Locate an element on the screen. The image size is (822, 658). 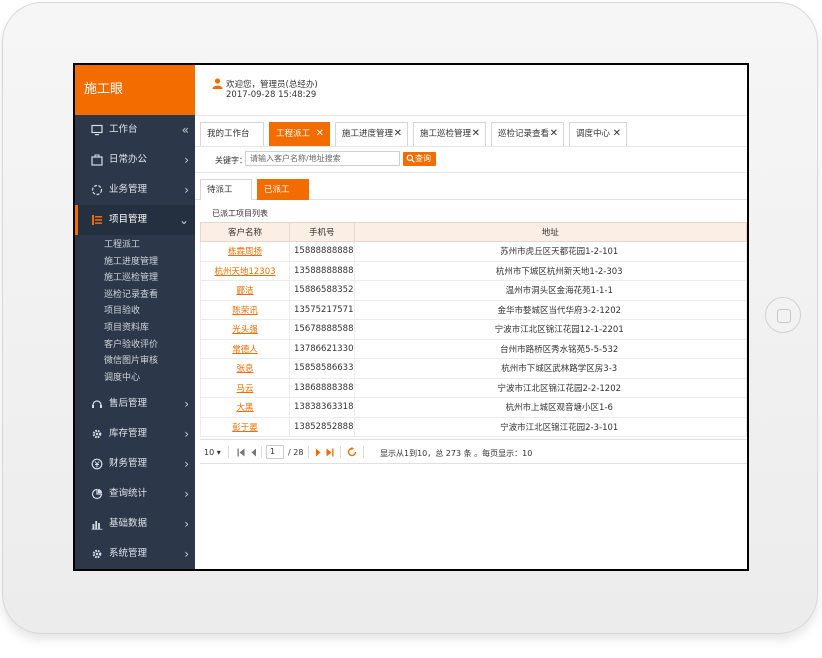
table-header-row: 客户名称 手机号 地址 is located at coordinates (473, 232).